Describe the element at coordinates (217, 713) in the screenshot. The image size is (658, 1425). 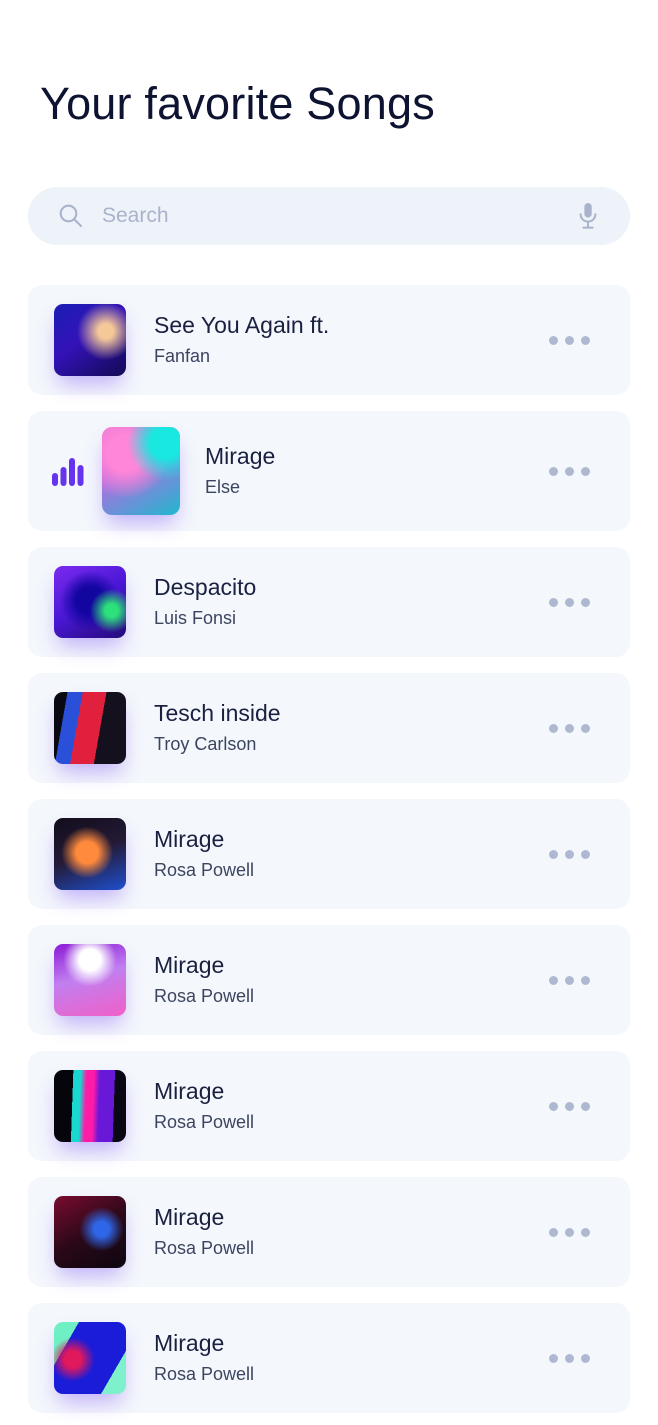
I see `song-title: Tesch inside` at that location.